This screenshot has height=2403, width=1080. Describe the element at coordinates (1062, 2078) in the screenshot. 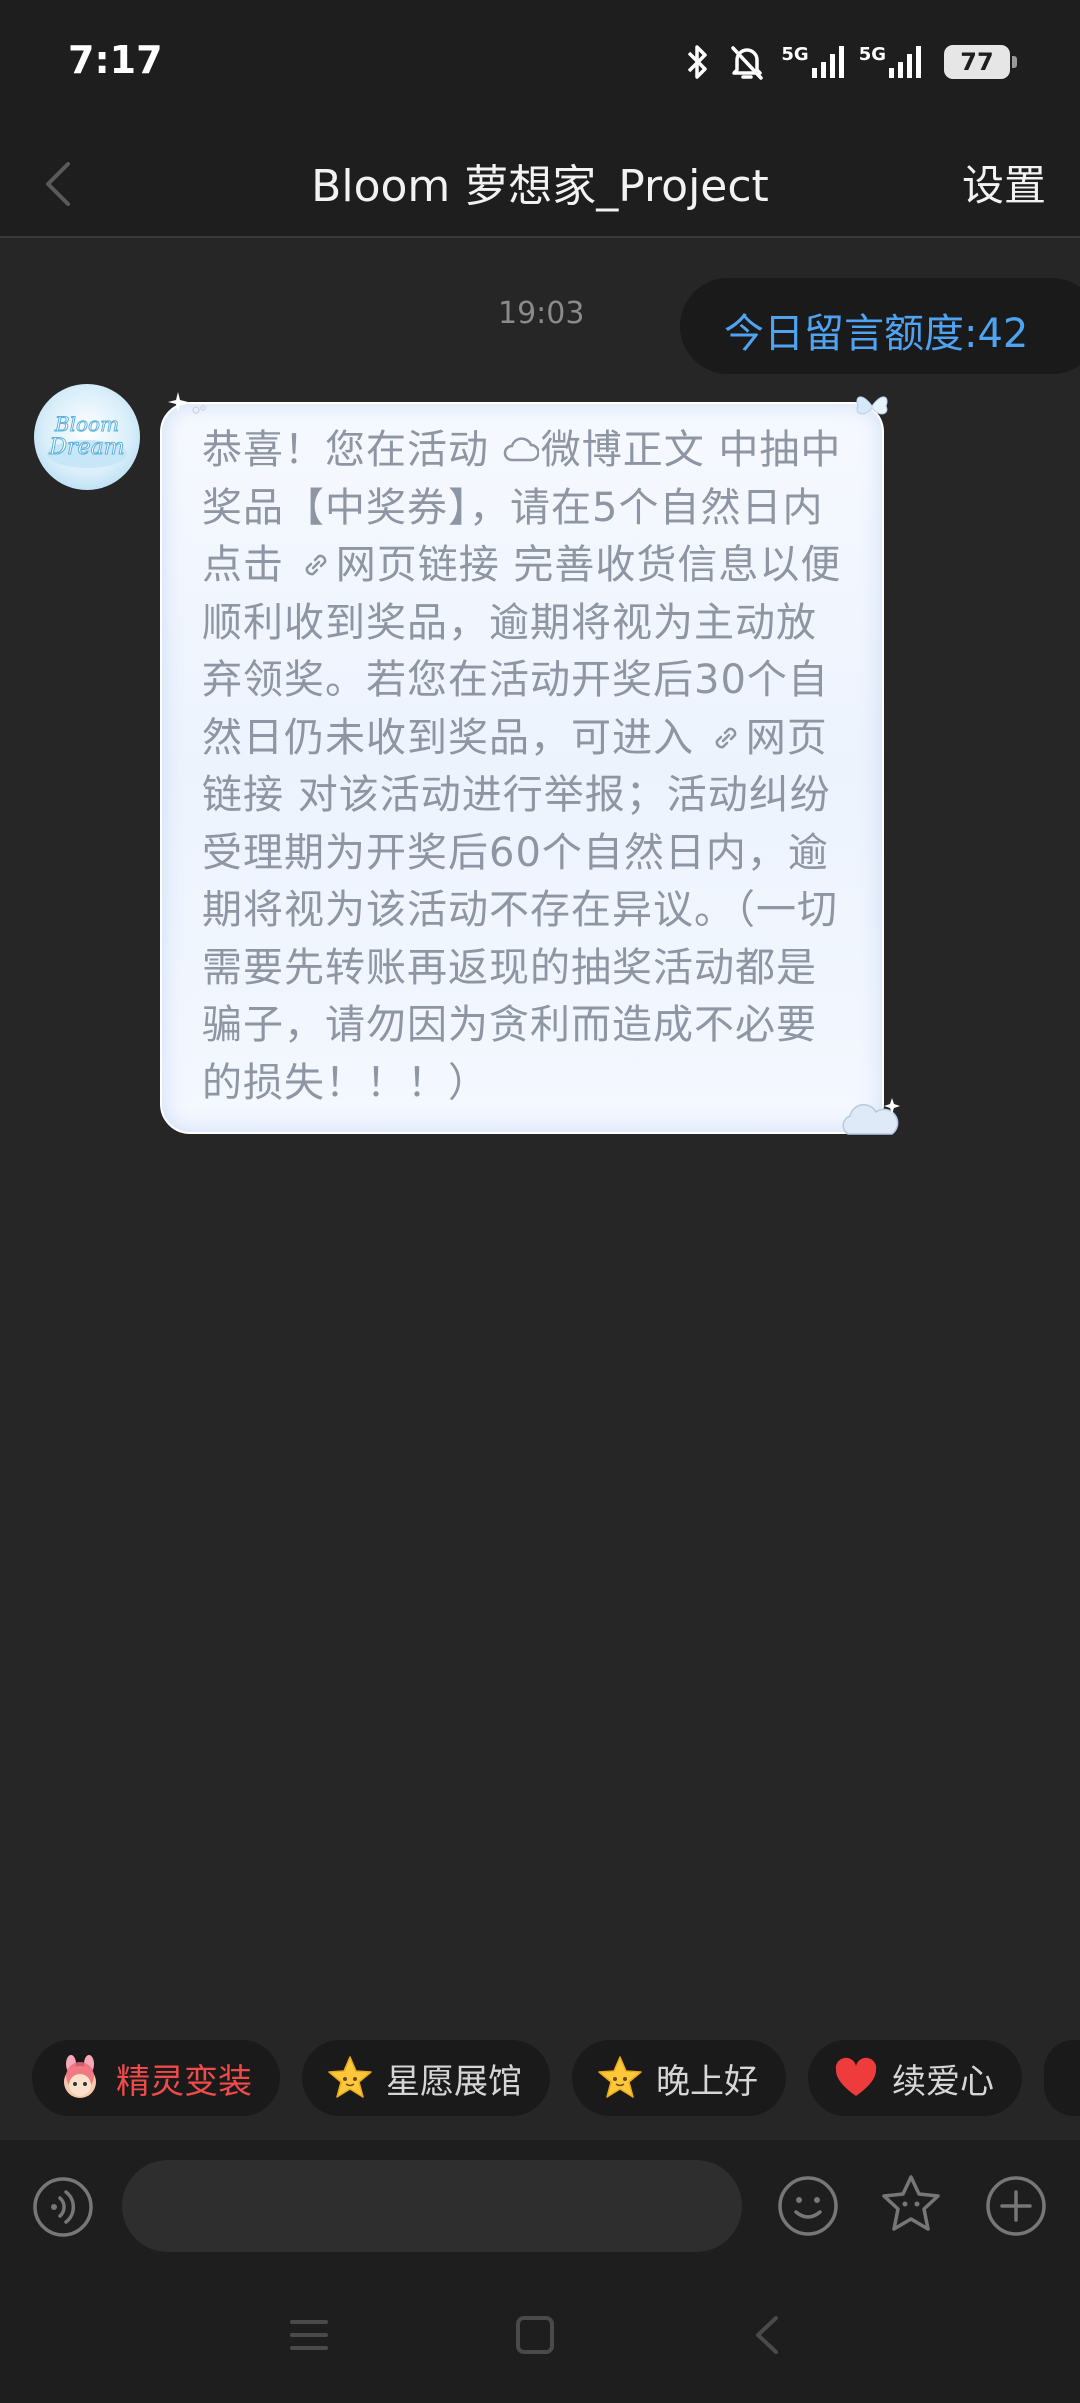

I see `chip-more` at that location.